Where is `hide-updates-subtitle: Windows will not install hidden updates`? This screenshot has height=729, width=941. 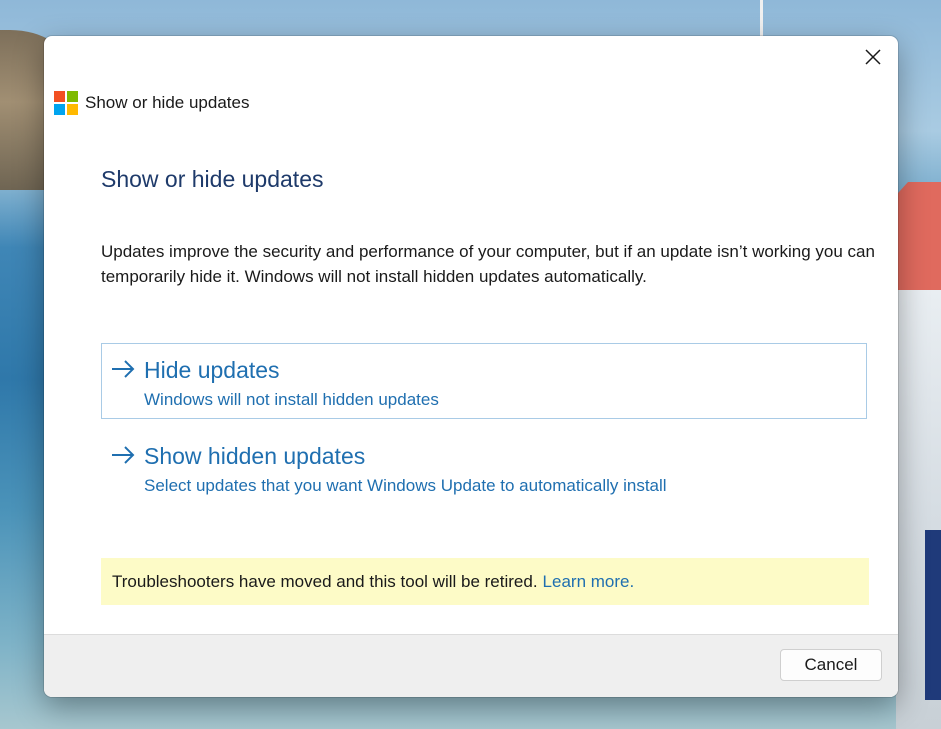 hide-updates-subtitle: Windows will not install hidden updates is located at coordinates (291, 399).